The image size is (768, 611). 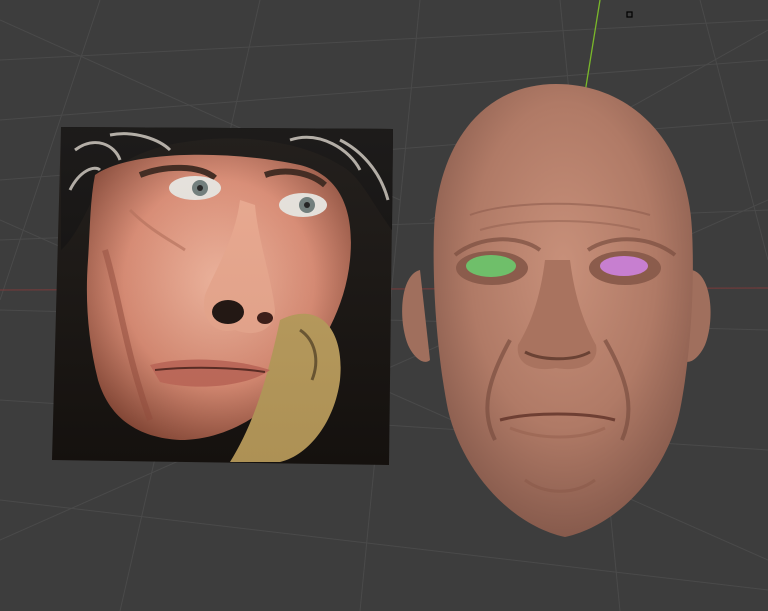 What do you see at coordinates (416, 316) in the screenshot?
I see `sculpt-left-ear` at bounding box center [416, 316].